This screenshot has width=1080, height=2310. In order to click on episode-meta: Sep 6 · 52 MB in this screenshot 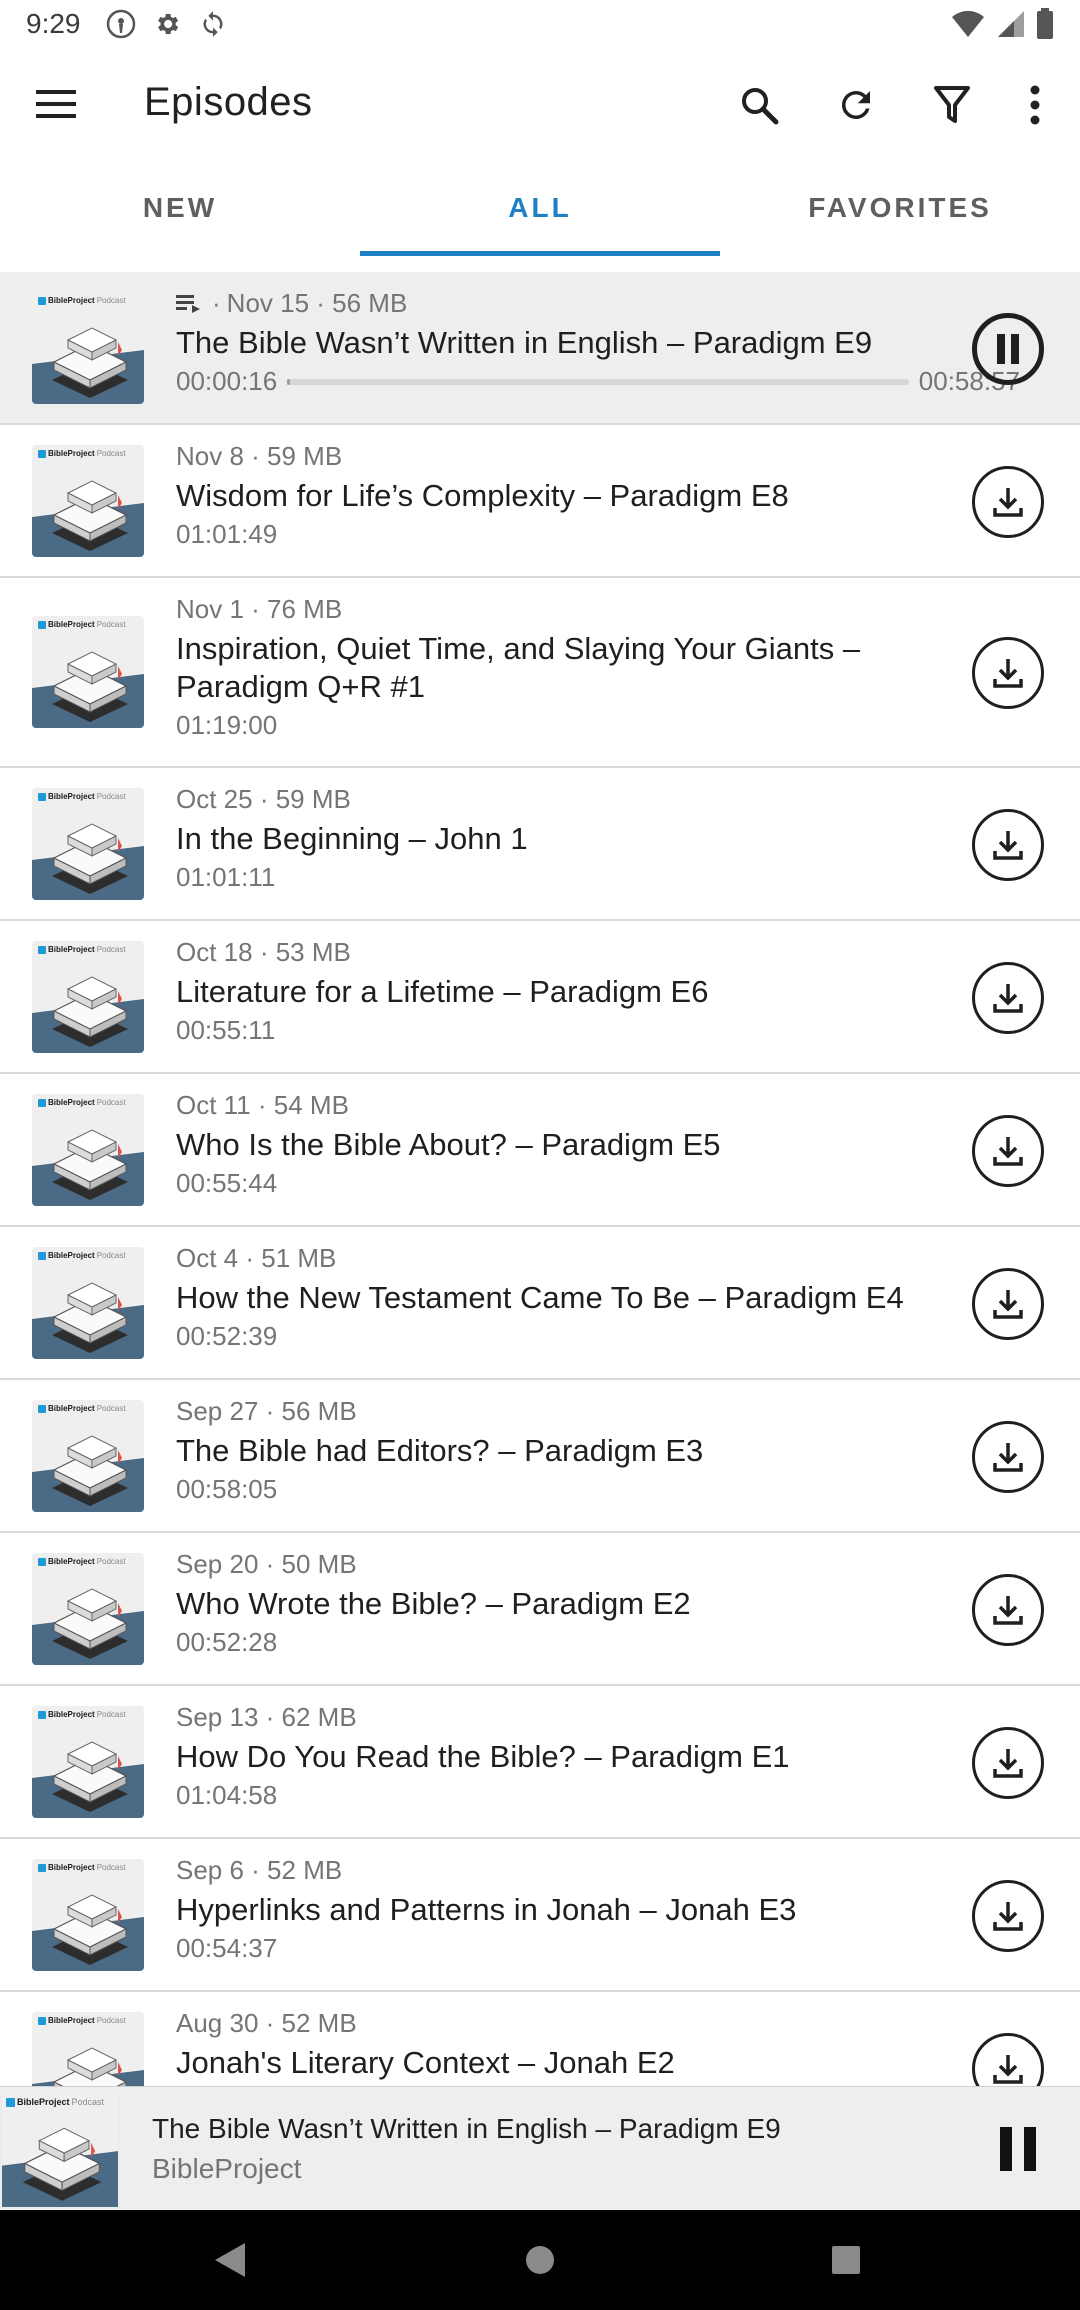, I will do `click(553, 1870)`.